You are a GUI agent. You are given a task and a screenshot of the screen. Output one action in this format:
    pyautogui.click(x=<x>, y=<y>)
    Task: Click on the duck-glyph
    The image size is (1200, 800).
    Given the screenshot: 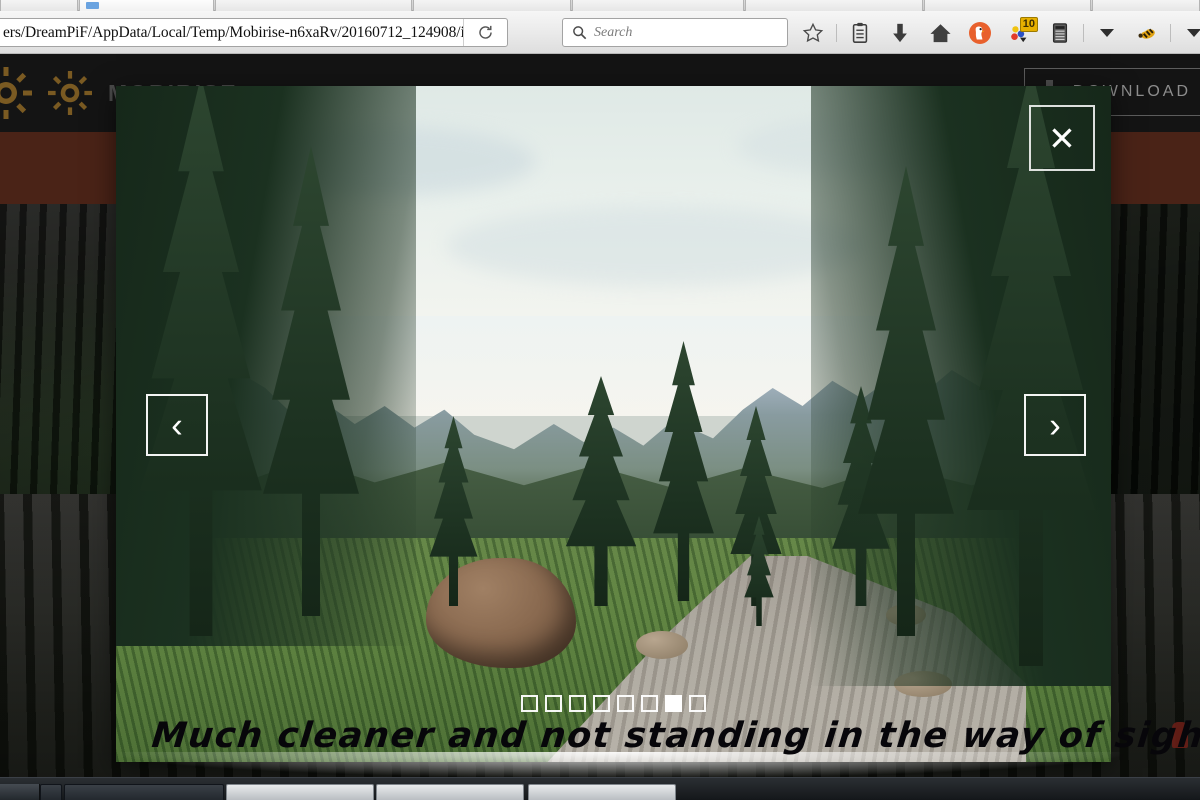 What is the action you would take?
    pyautogui.click(x=980, y=33)
    